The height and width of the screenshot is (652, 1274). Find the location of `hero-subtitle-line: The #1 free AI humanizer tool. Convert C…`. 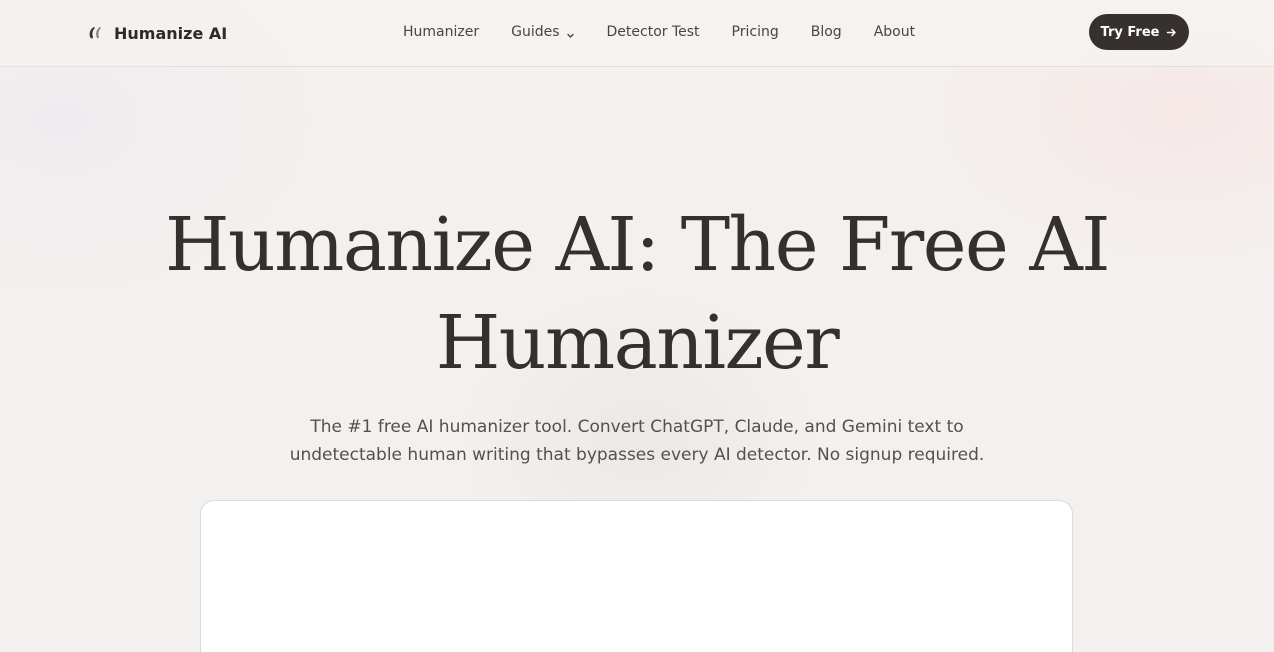

hero-subtitle-line: The #1 free AI humanizer tool. Convert C… is located at coordinates (637, 427).